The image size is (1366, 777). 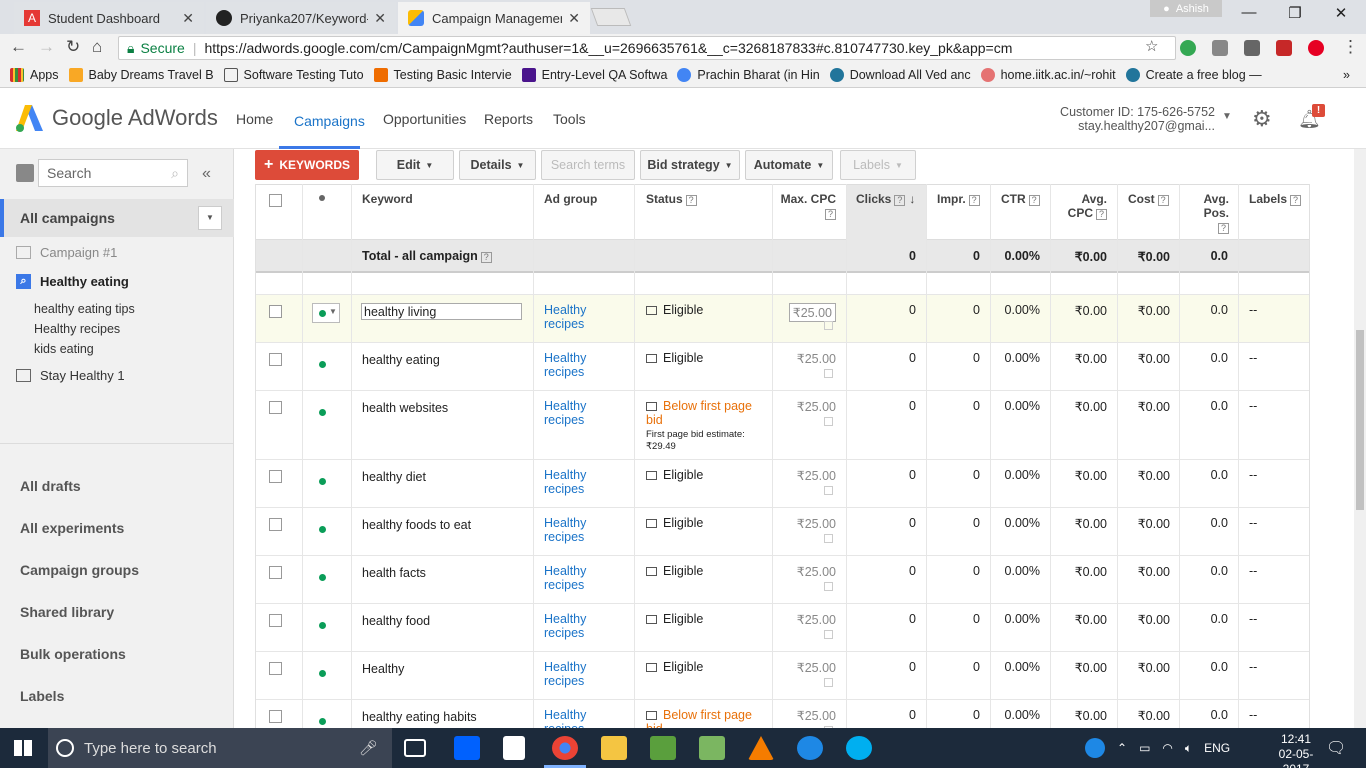 I want to click on new-tab-button, so click(x=611, y=17).